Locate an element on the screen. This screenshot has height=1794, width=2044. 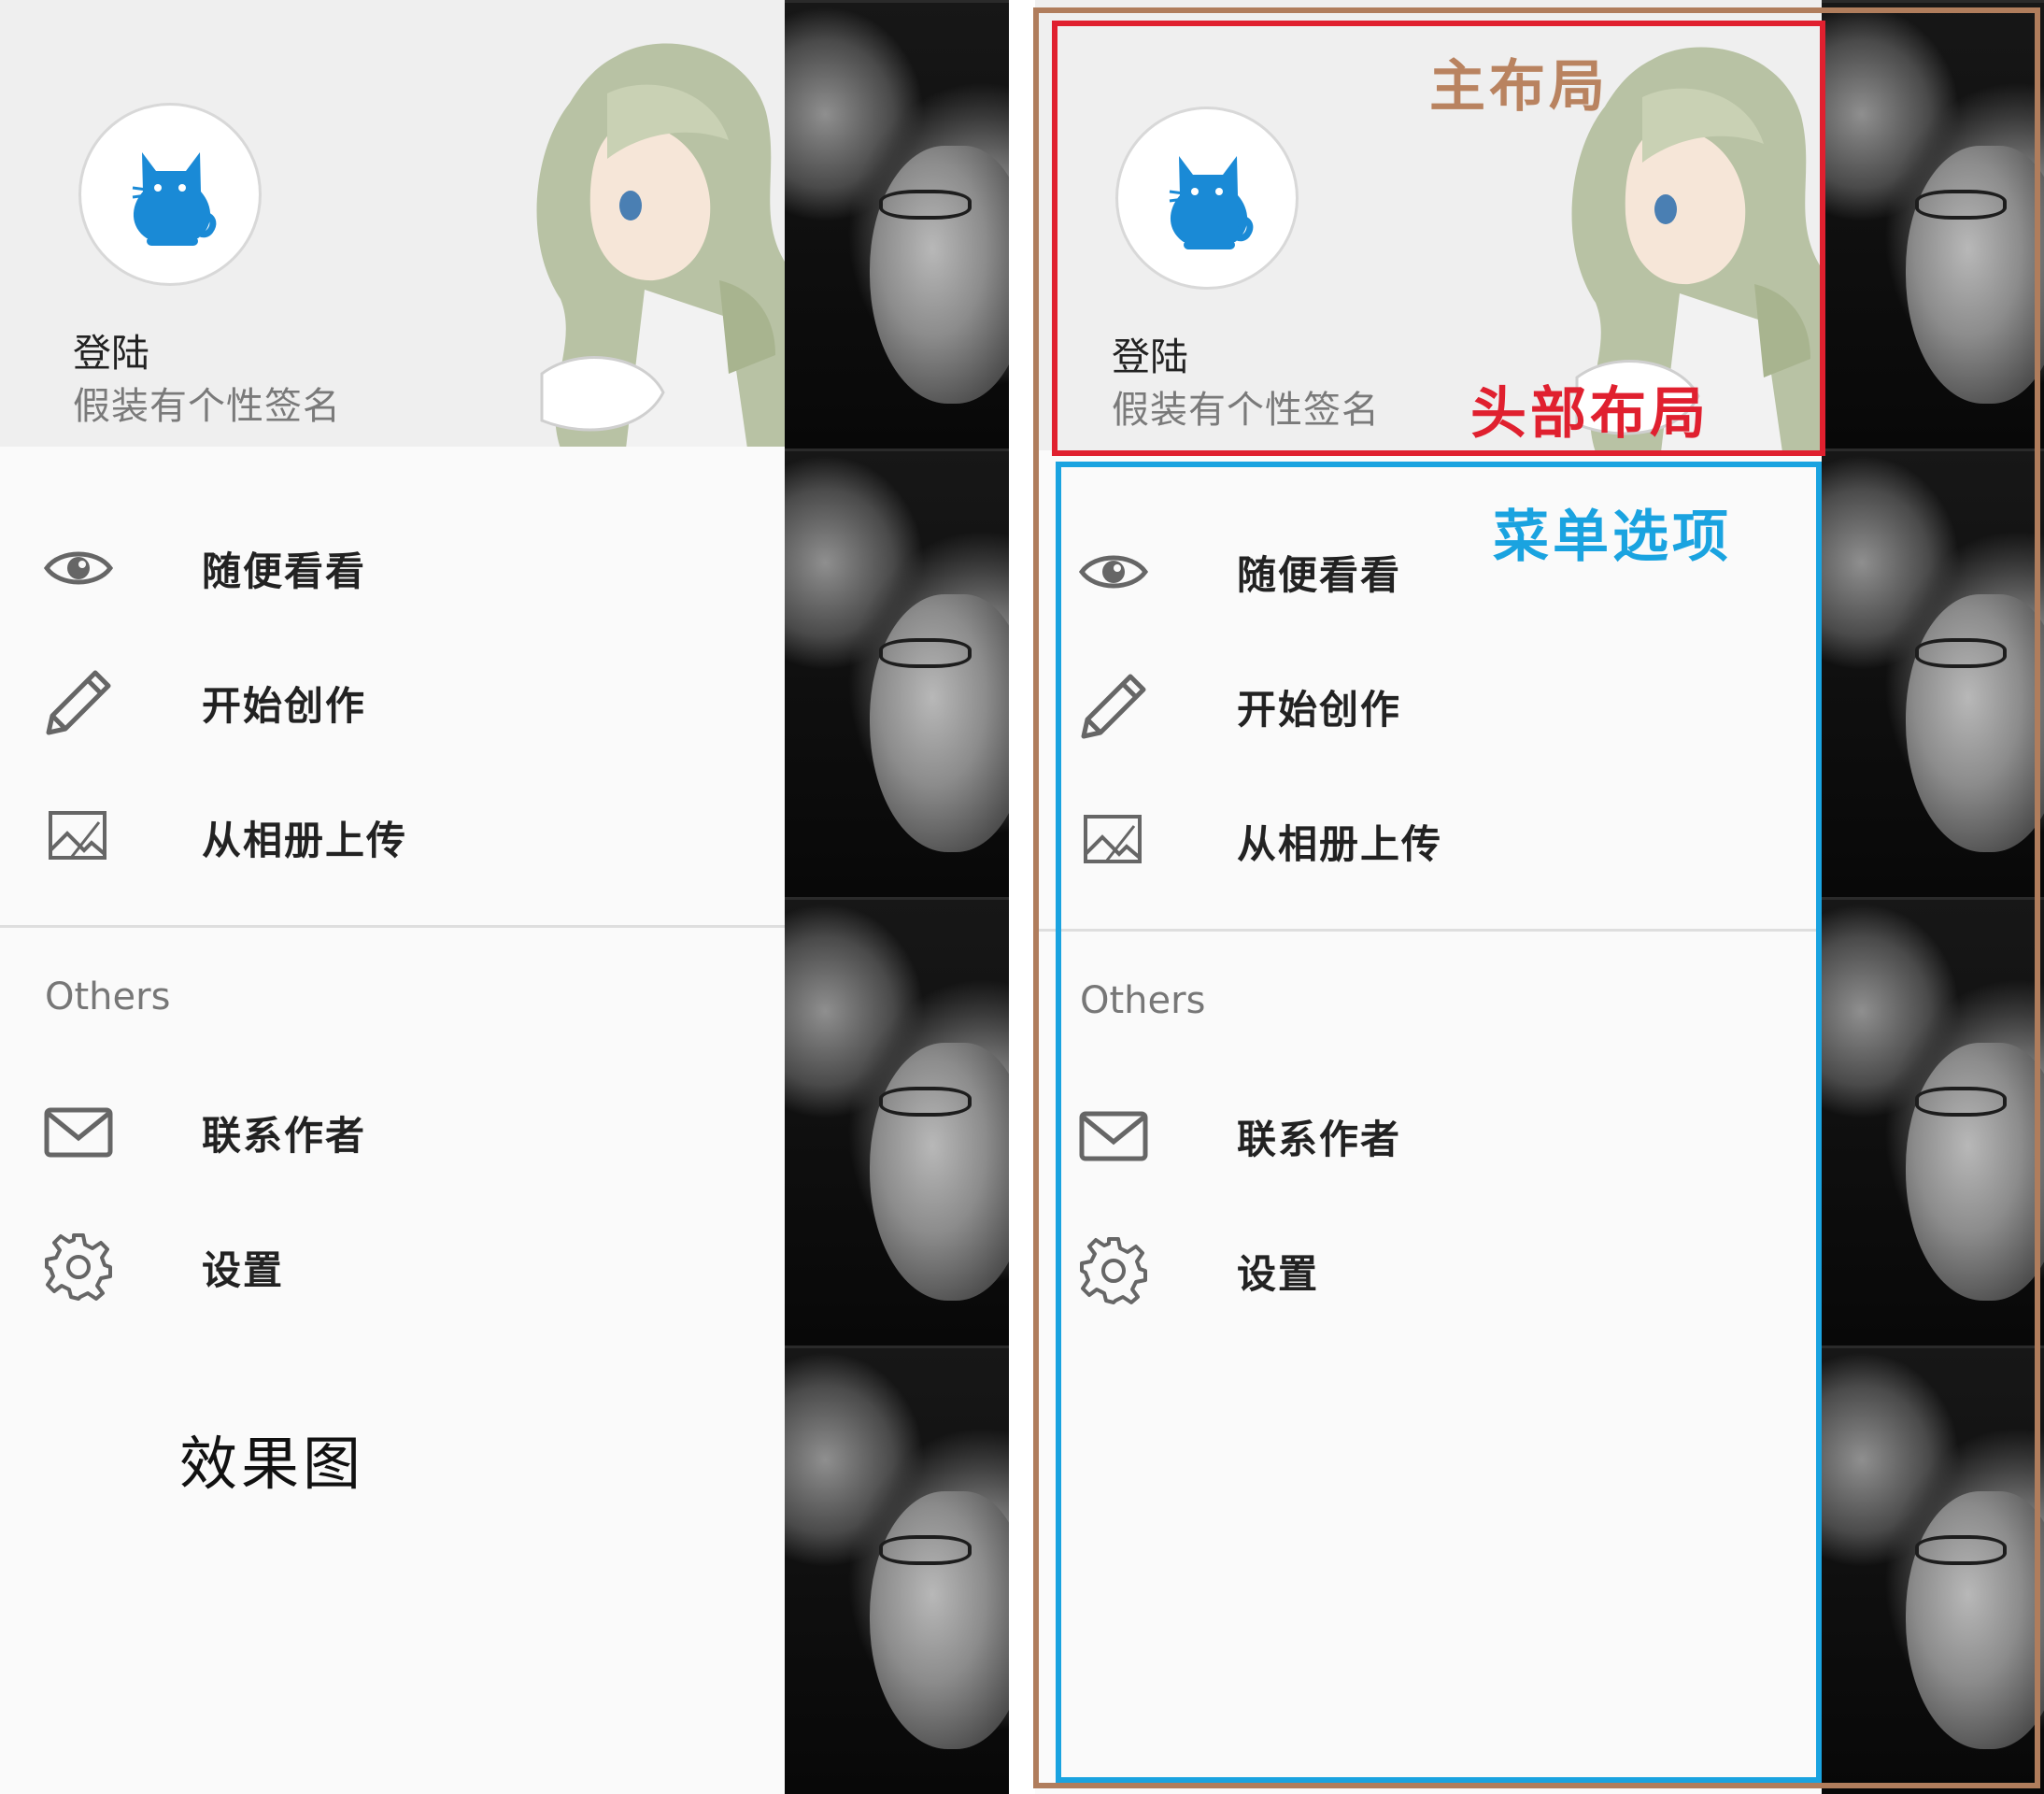
menu-item-label: 联系作者 is located at coordinates (284, 1136).